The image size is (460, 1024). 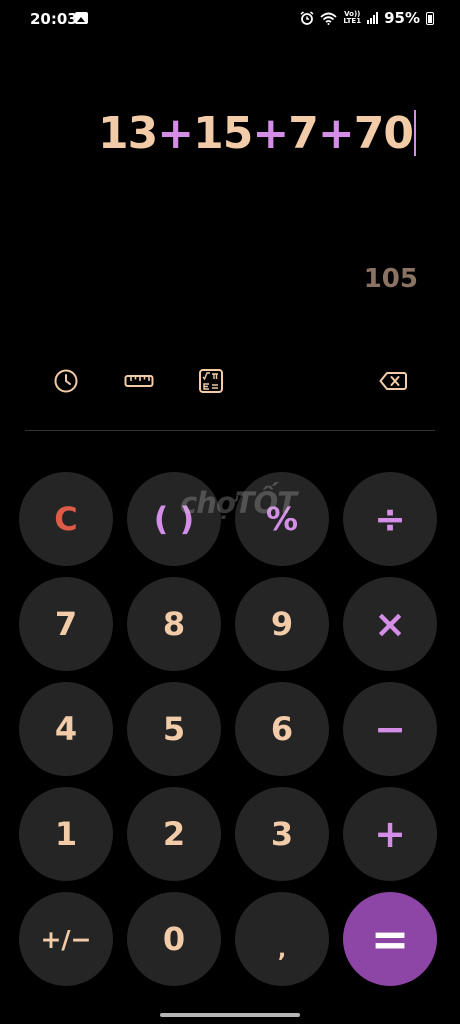 What do you see at coordinates (174, 624) in the screenshot?
I see `digit-8-button: 8` at bounding box center [174, 624].